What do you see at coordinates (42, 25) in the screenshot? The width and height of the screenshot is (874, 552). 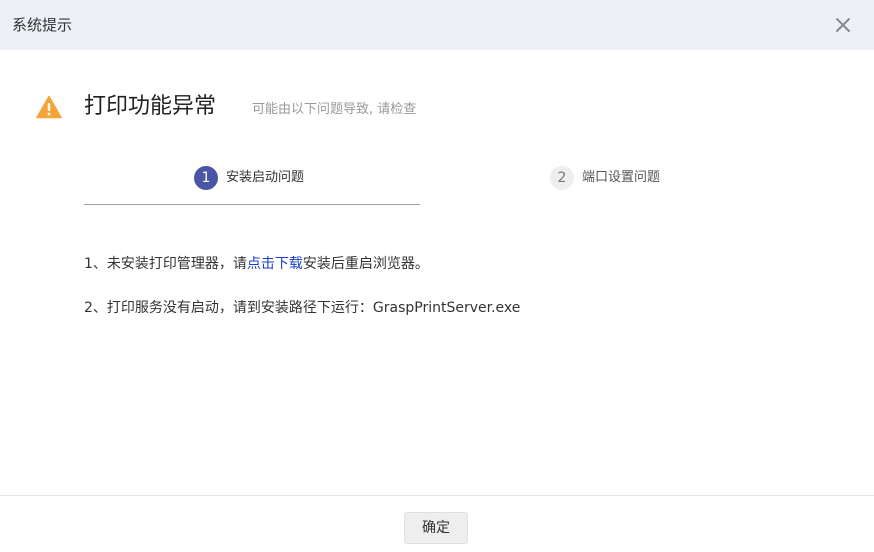 I see `dialog-title: 系统提示` at bounding box center [42, 25].